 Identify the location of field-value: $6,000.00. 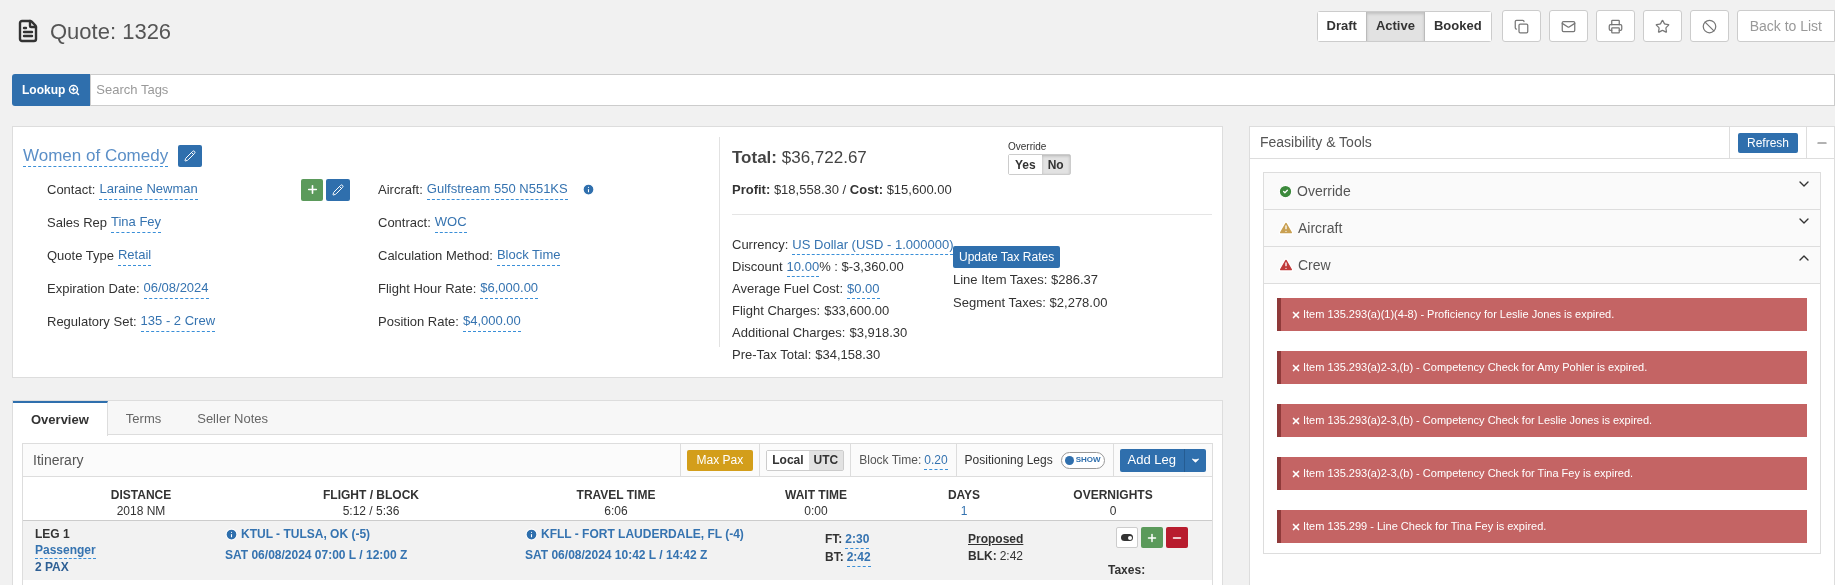
(509, 288).